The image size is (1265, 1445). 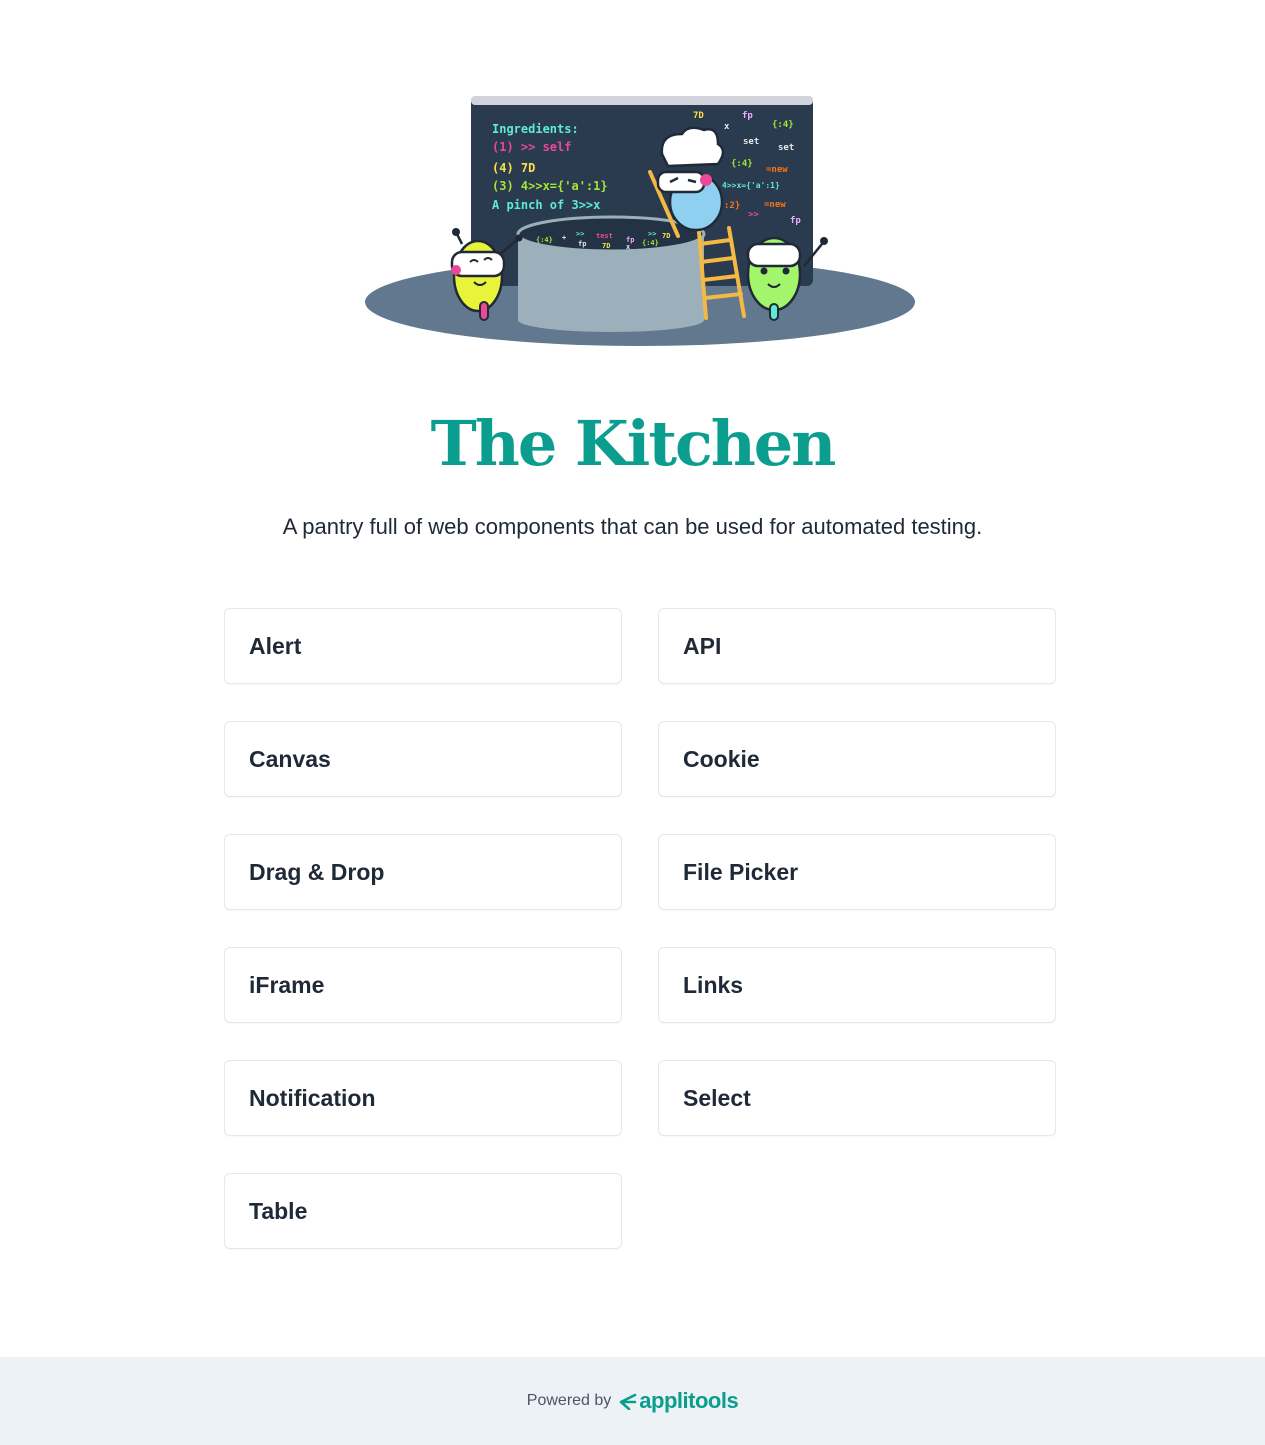 What do you see at coordinates (727, 127) in the screenshot?
I see `board-scatter: x` at bounding box center [727, 127].